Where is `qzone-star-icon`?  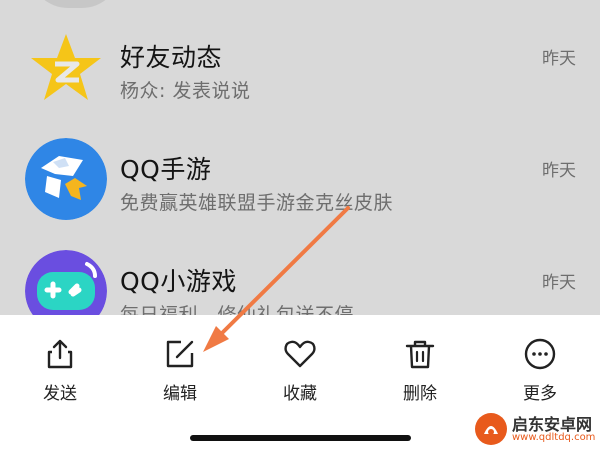 qzone-star-icon is located at coordinates (66, 69).